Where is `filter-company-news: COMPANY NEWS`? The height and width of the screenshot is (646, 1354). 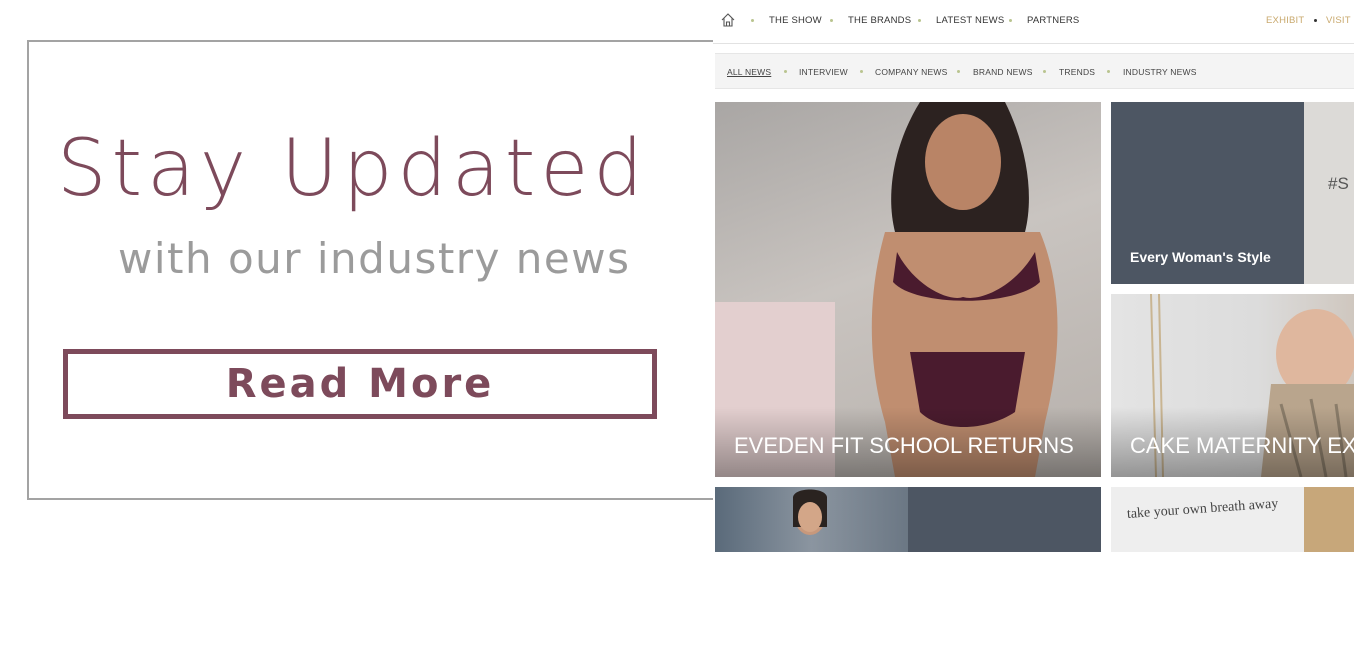
filter-company-news: COMPANY NEWS is located at coordinates (911, 72).